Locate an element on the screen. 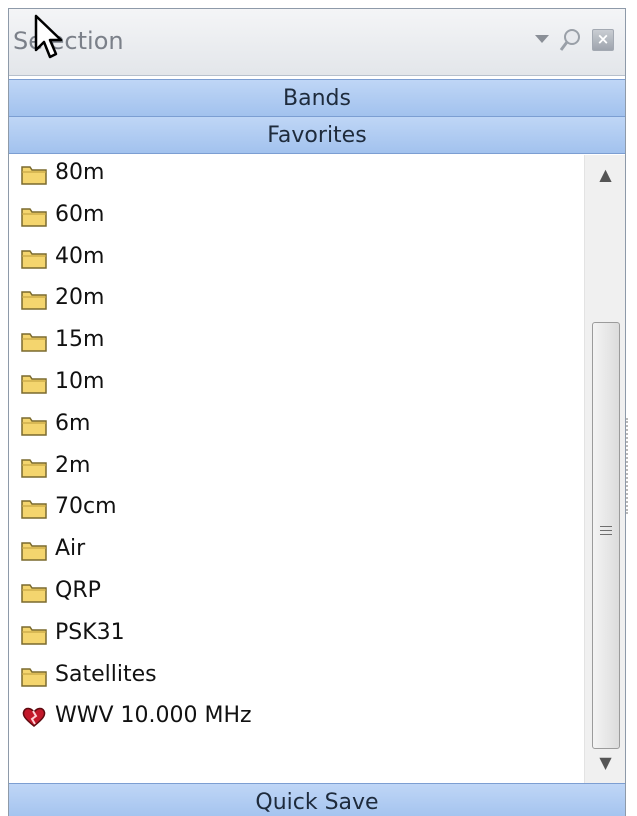 This screenshot has width=637, height=816. mouse-cursor-icon is located at coordinates (48, 36).